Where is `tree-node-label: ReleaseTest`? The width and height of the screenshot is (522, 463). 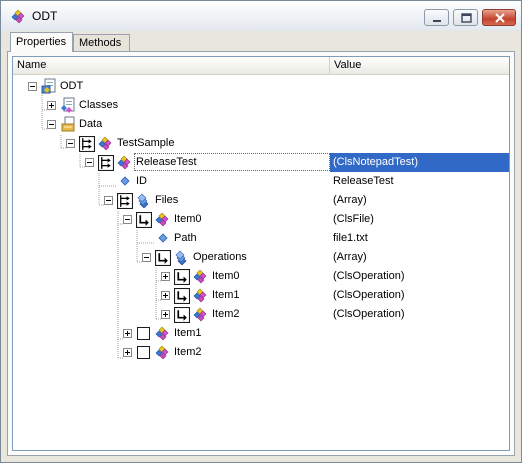
tree-node-label: ReleaseTest is located at coordinates (166, 162).